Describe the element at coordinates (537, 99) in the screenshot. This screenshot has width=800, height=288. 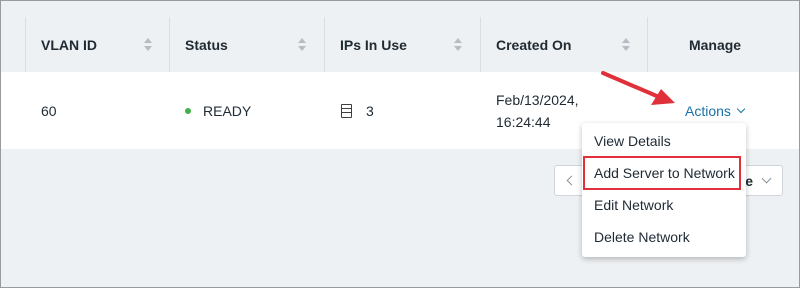
I see `created-on-date: Feb/13/2024,` at that location.